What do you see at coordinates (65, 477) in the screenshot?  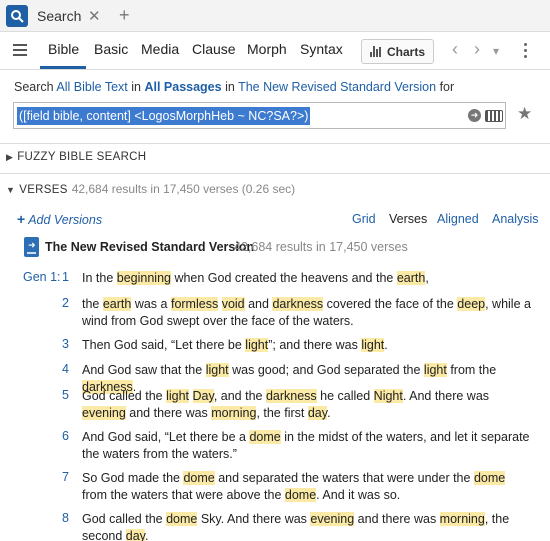 I see `verse-number: 7` at bounding box center [65, 477].